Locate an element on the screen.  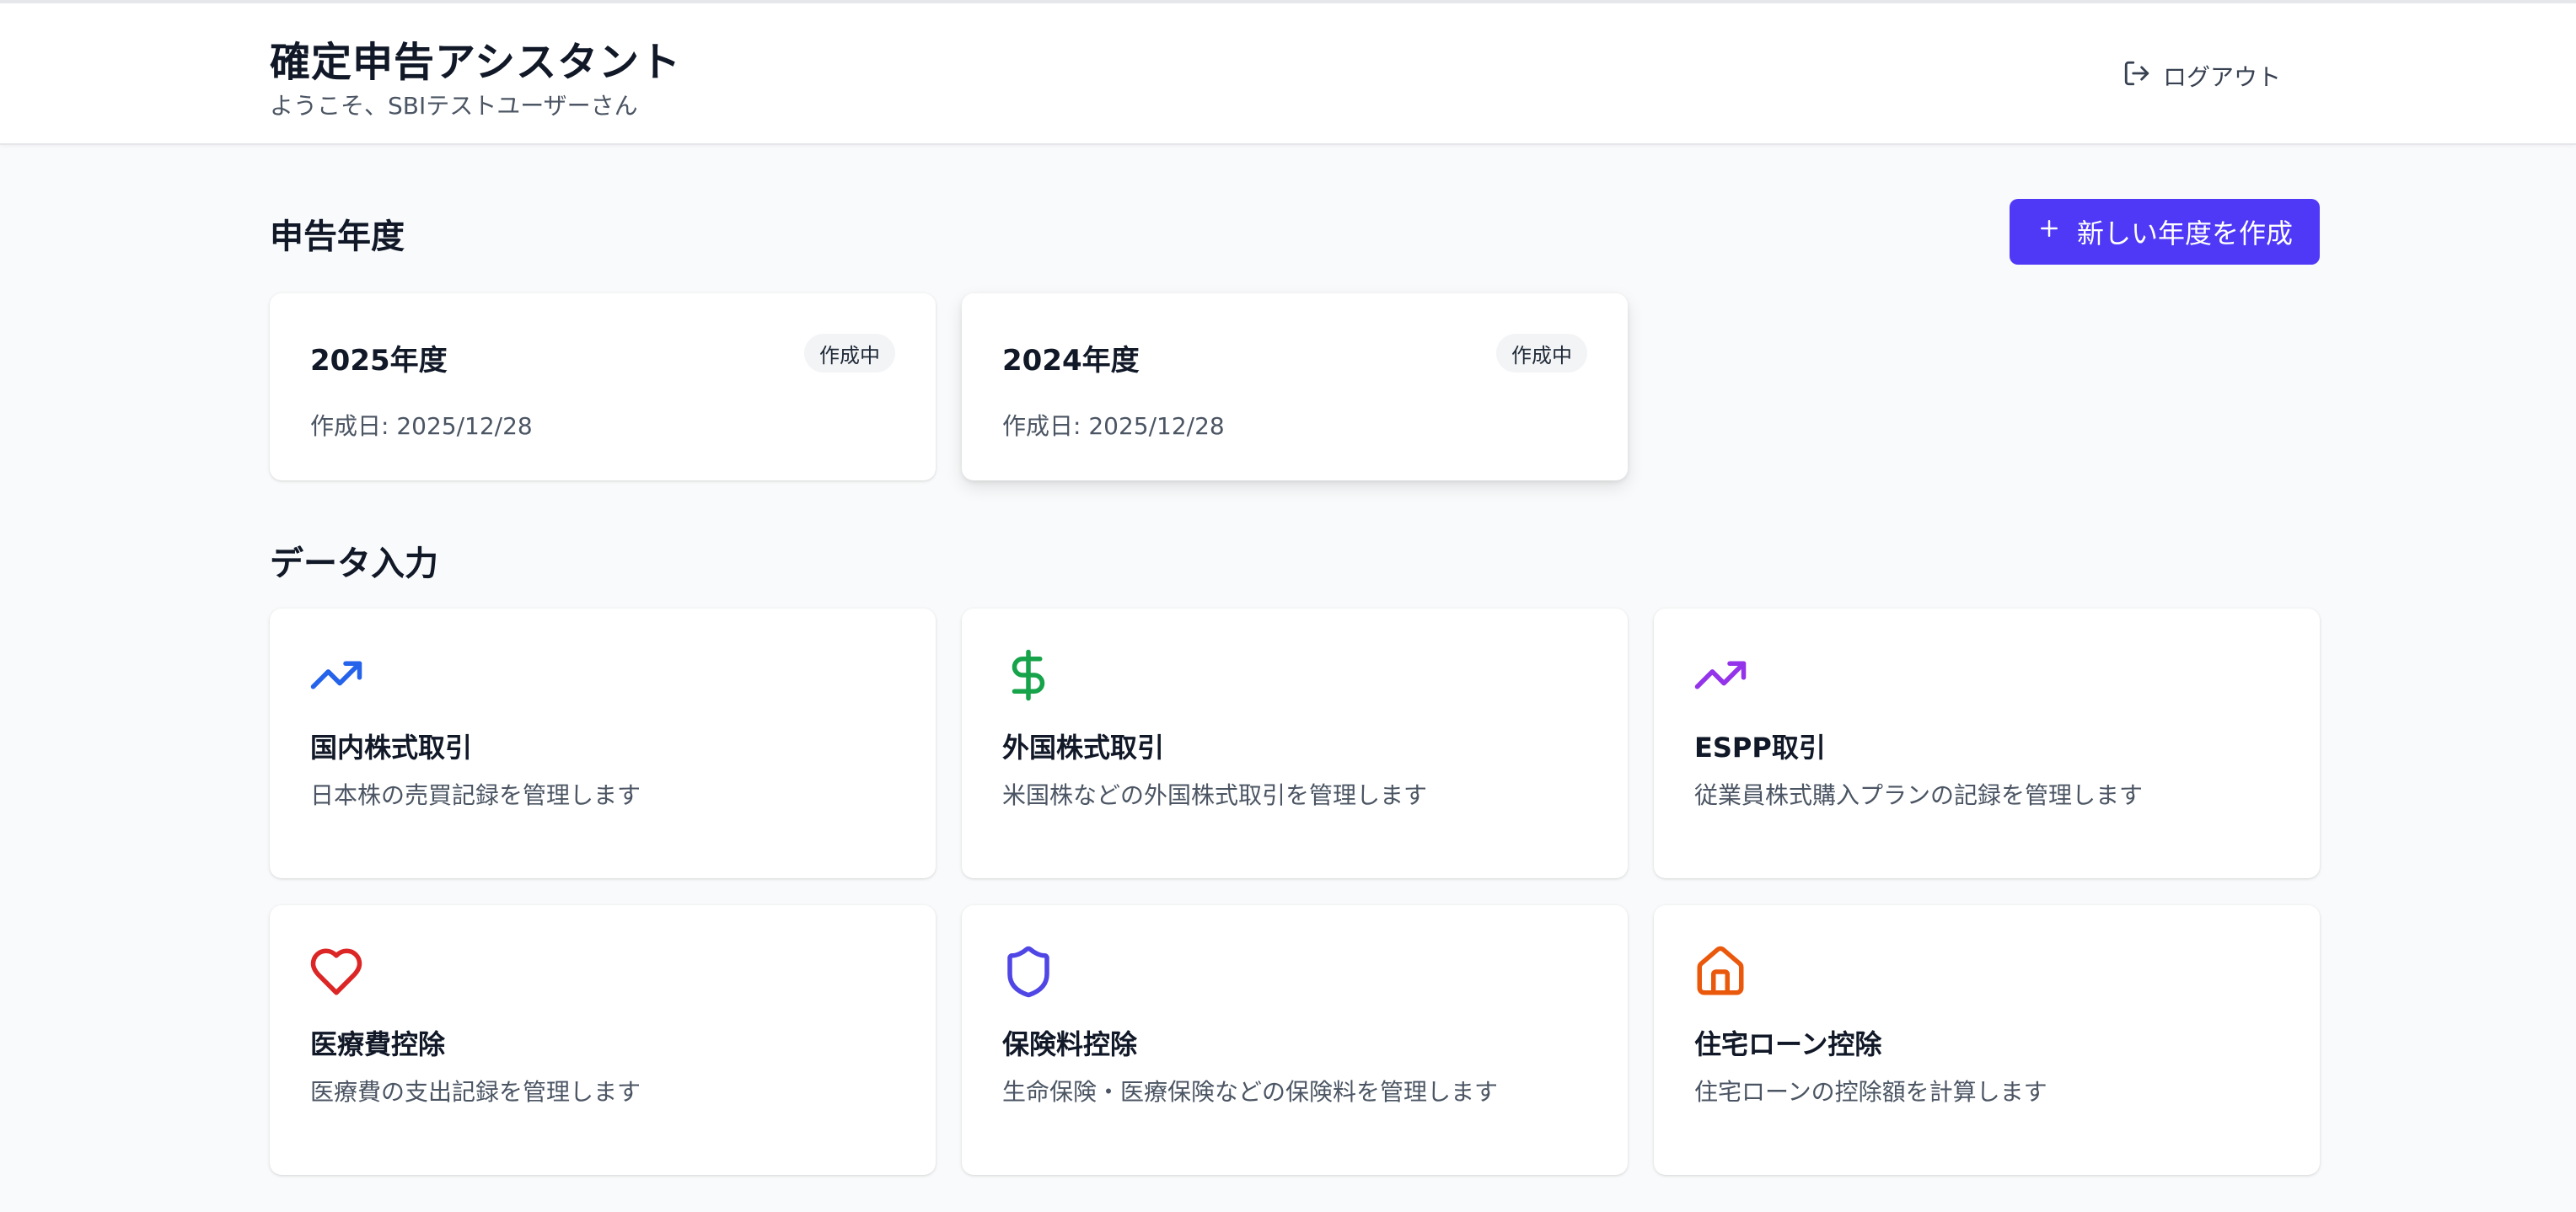
heart-icon is located at coordinates (336, 972).